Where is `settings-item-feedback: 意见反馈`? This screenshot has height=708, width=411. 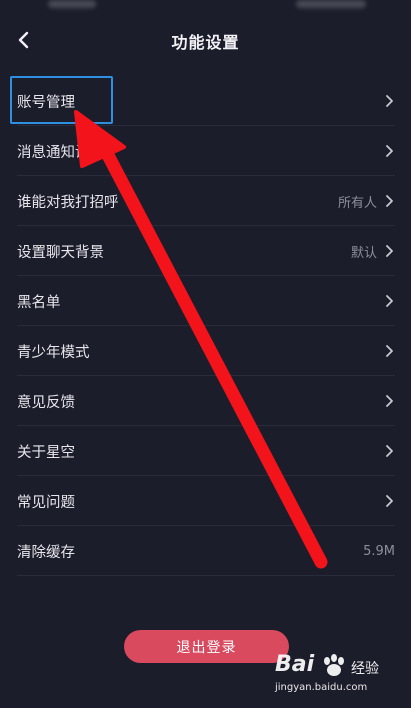 settings-item-feedback: 意见反馈 is located at coordinates (205, 401).